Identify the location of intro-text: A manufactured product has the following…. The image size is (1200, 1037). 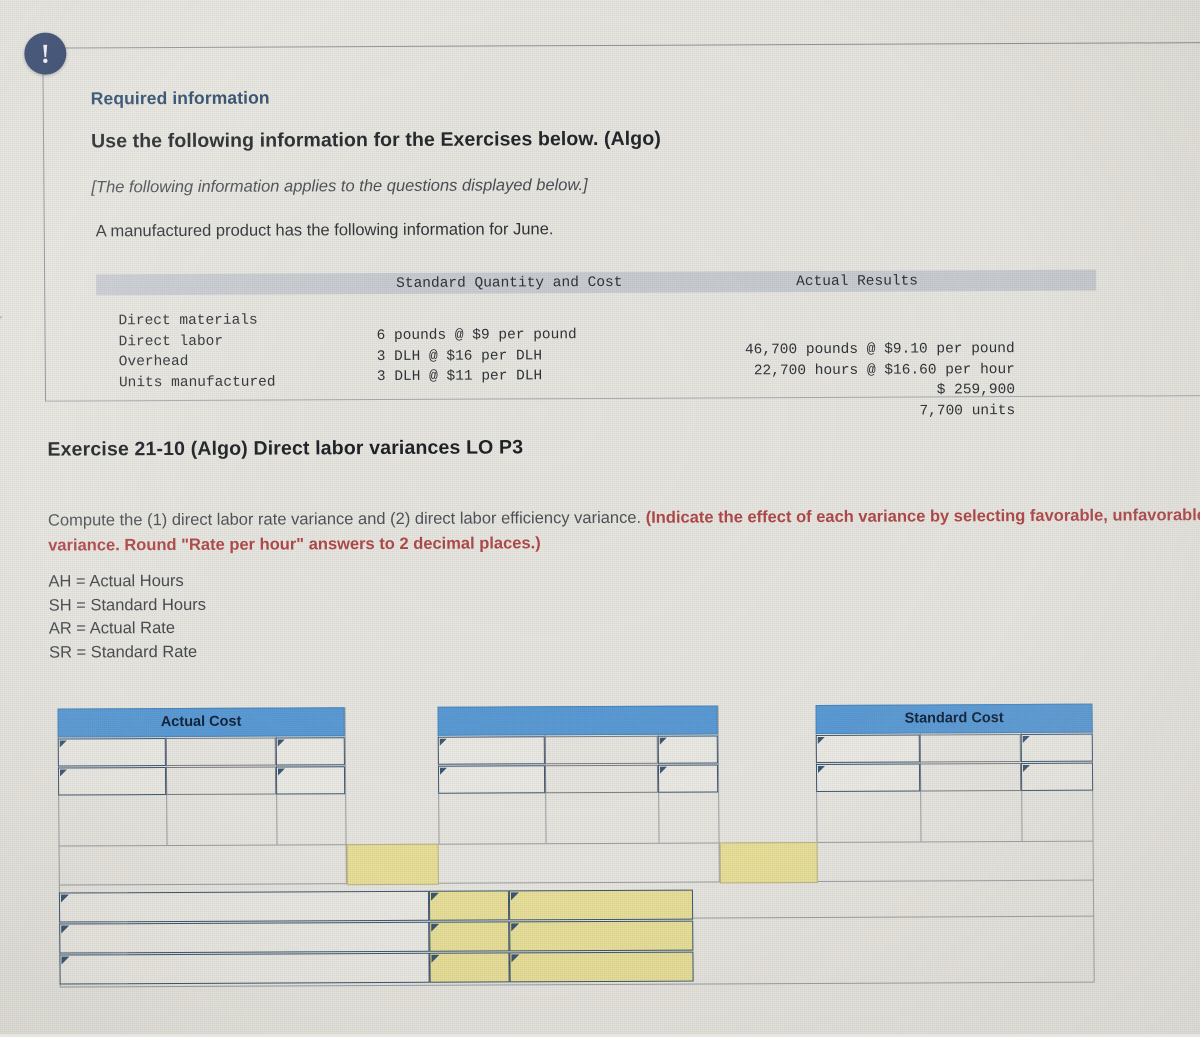
(324, 230).